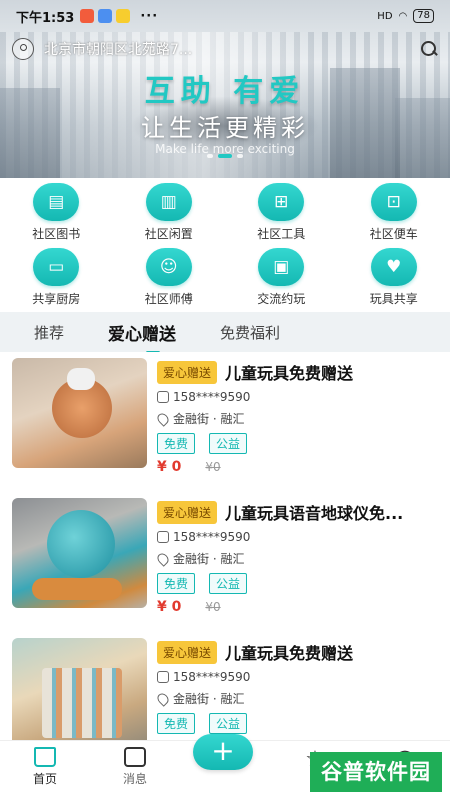  I want to click on publish-plus-button: +, so click(223, 752).